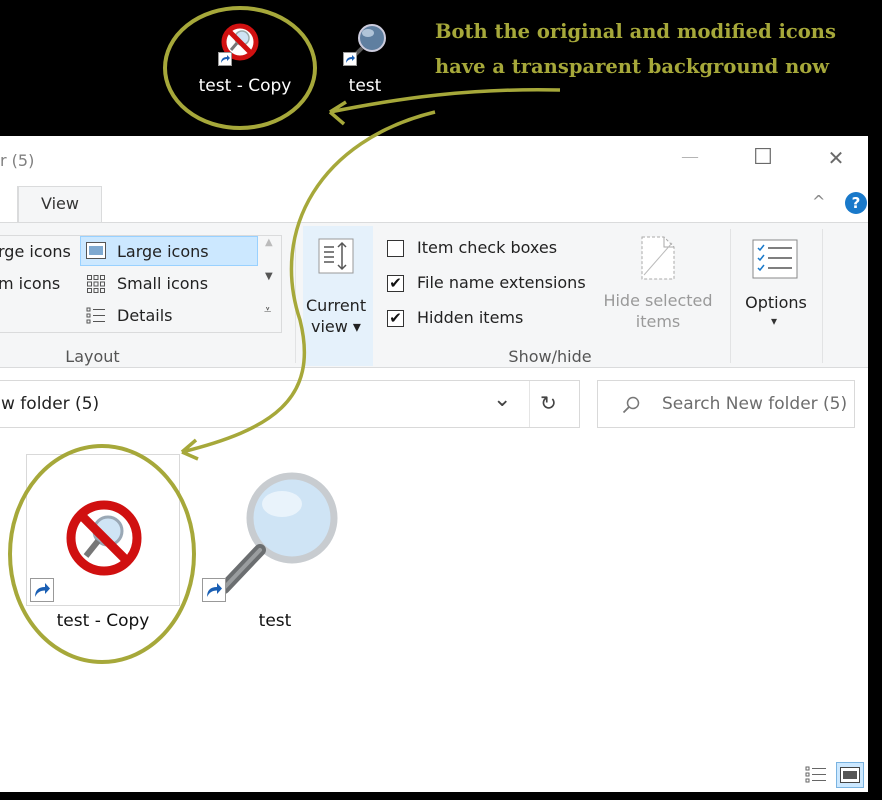 Image resolution: width=882 pixels, height=800 pixels. Describe the element at coordinates (632, 66) in the screenshot. I see `annotation-line-2: have a transparent background now` at that location.